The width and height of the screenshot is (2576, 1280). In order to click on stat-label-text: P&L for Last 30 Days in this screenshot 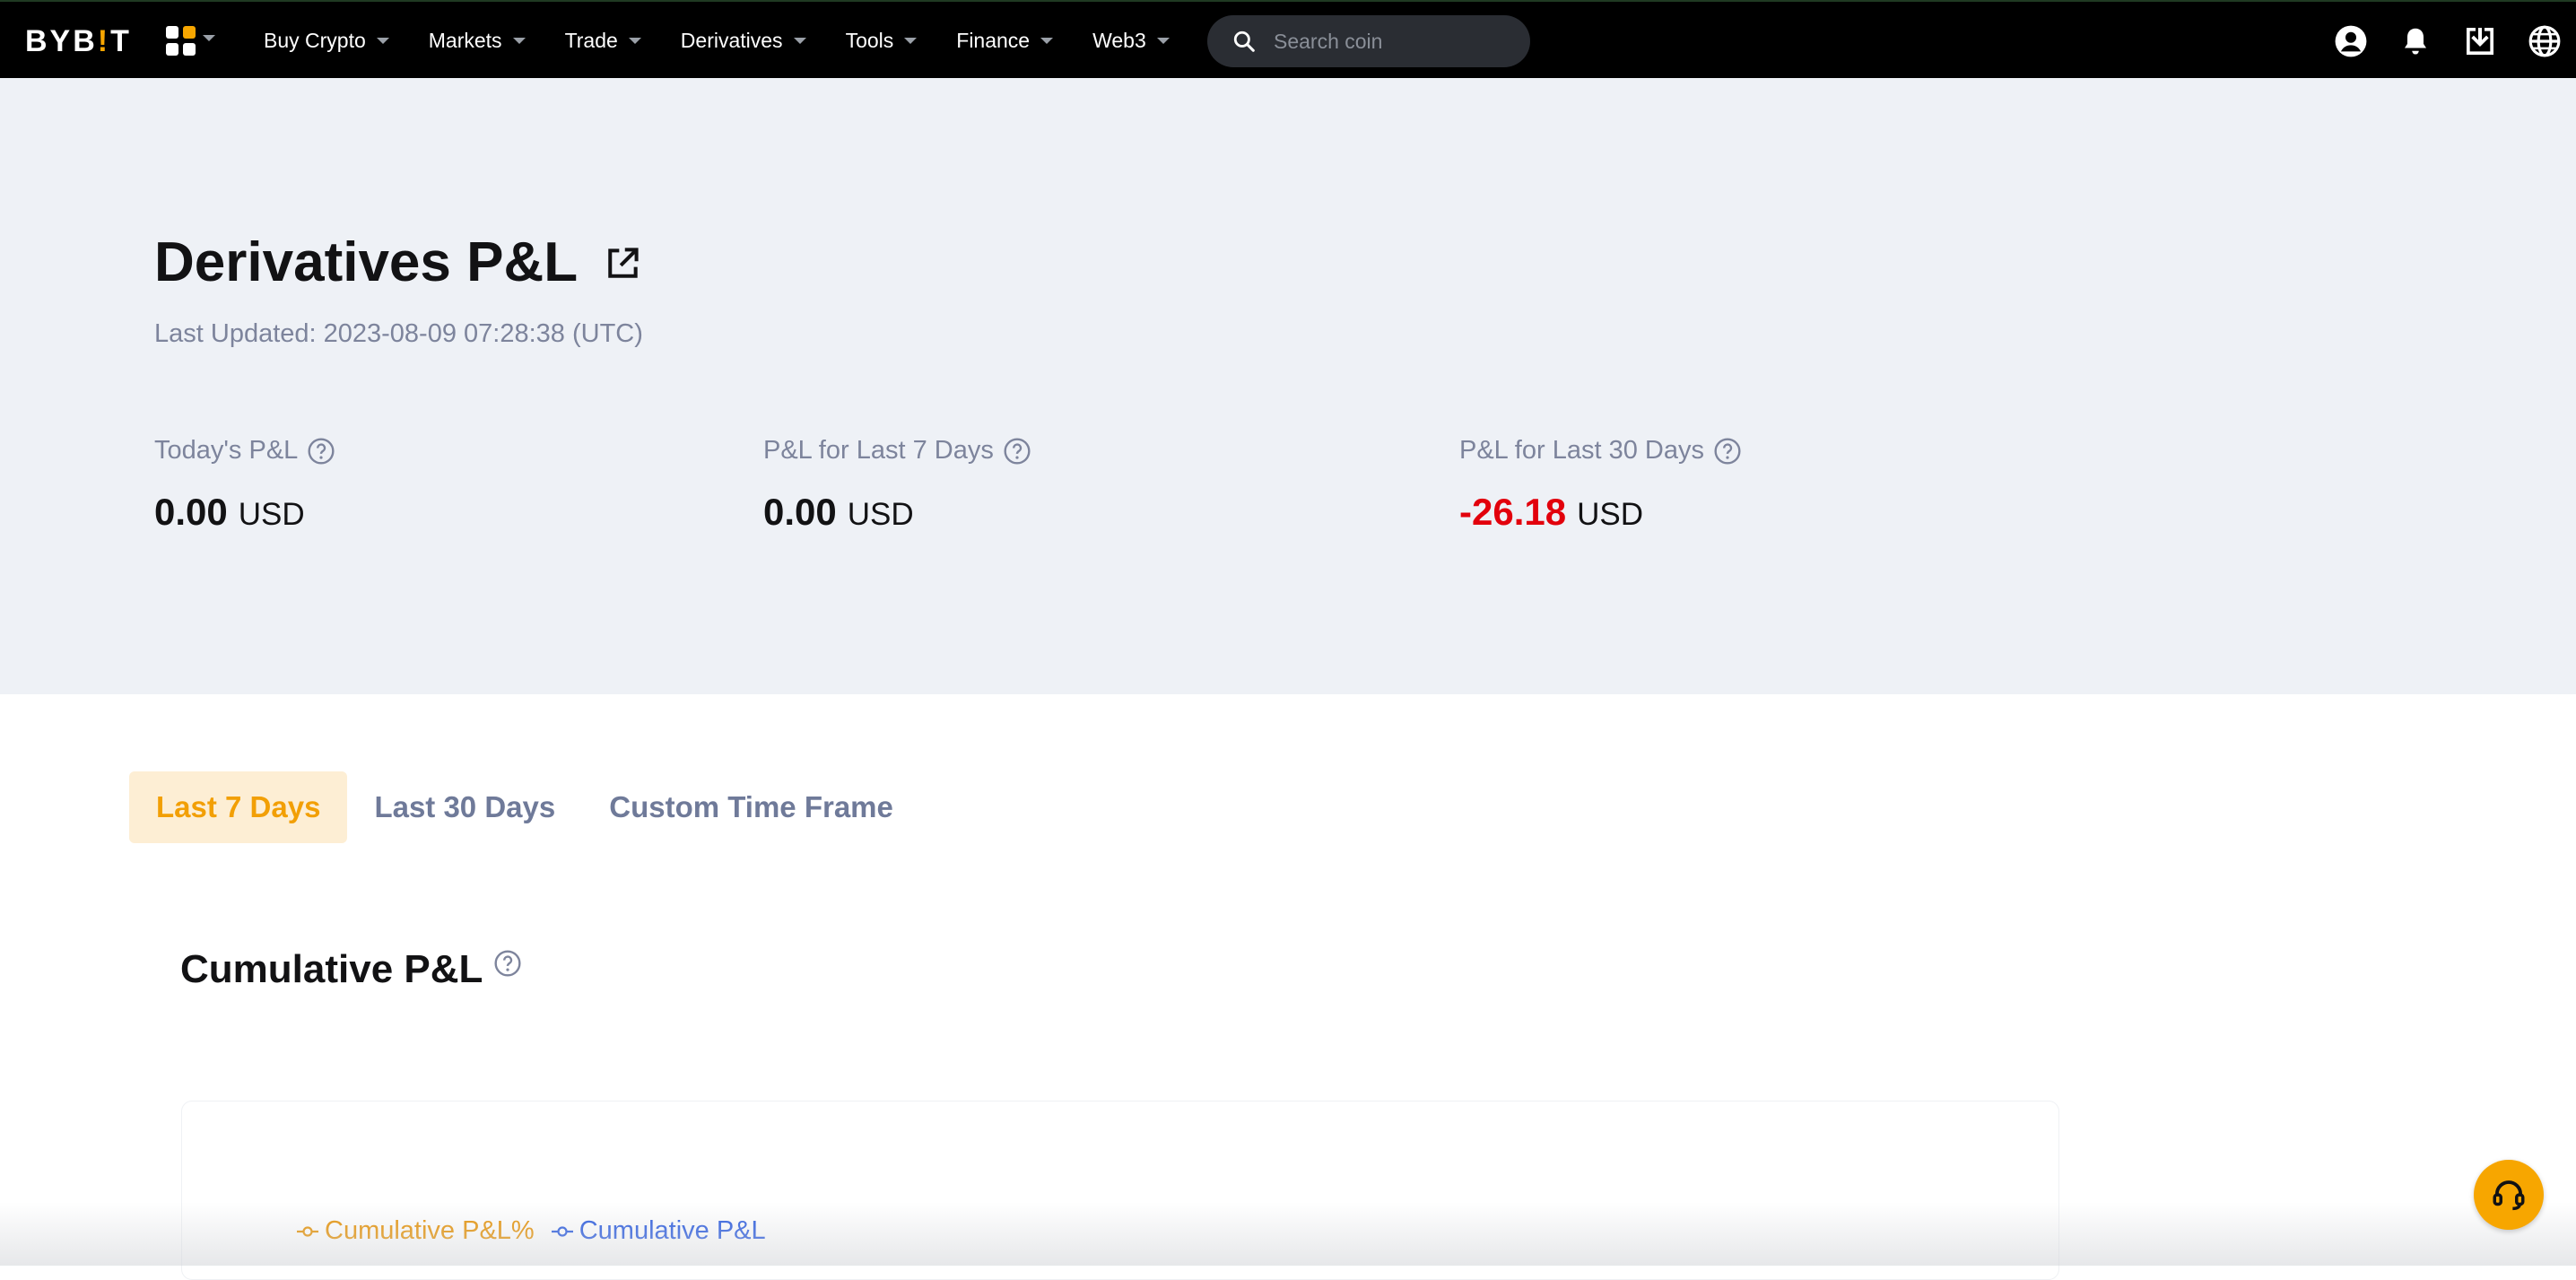, I will do `click(1581, 450)`.